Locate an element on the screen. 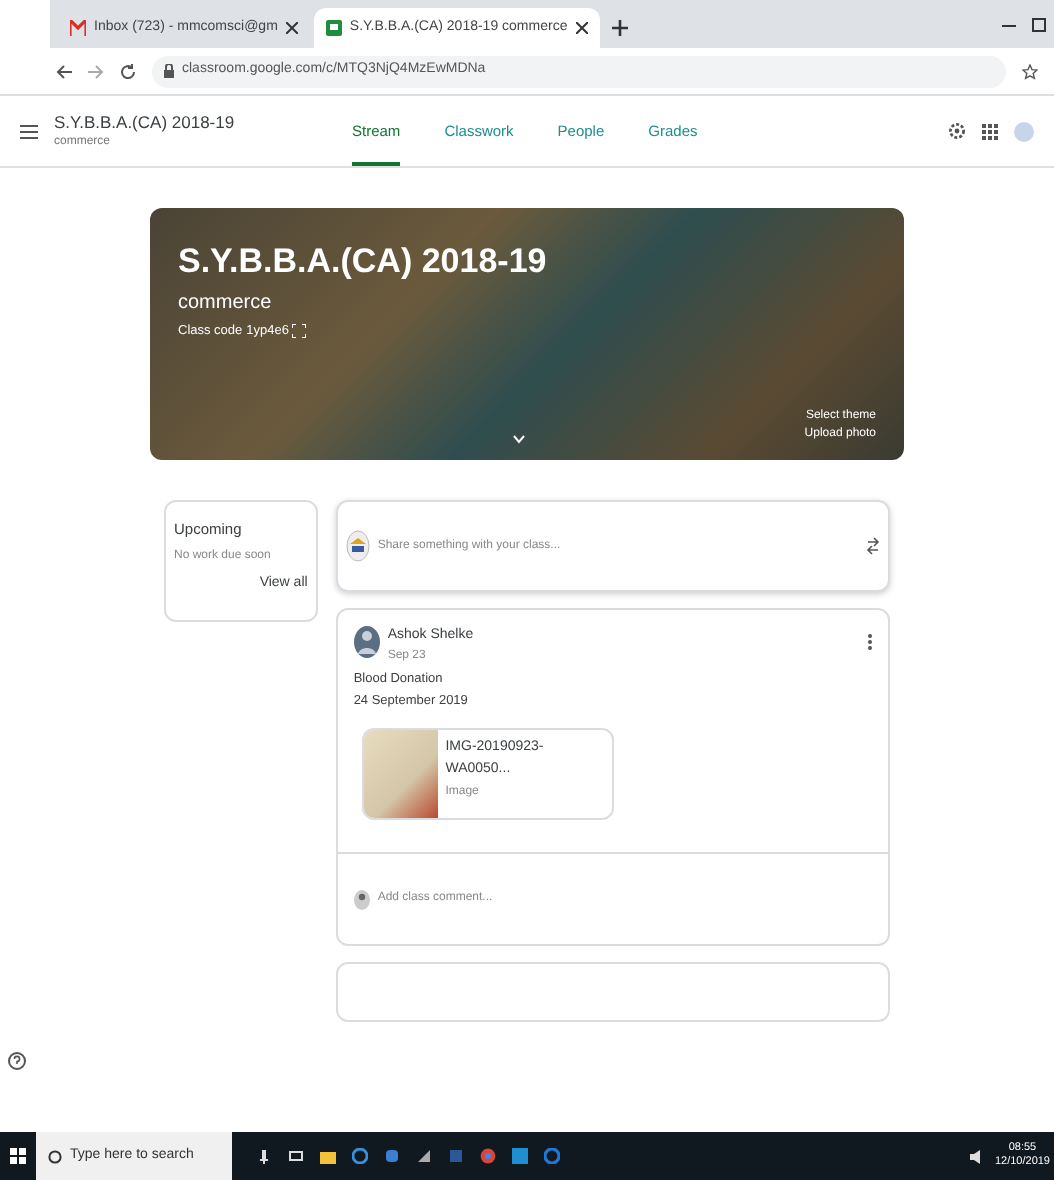  new-tab-icon is located at coordinates (619, 28).